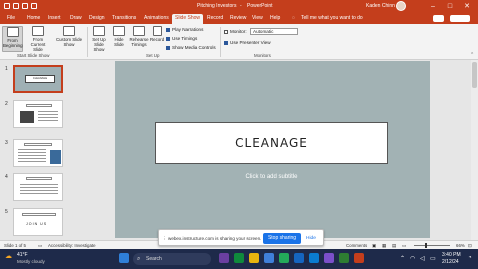 This screenshot has height=269, width=478. I want to click on edge-icon, so click(314, 258).